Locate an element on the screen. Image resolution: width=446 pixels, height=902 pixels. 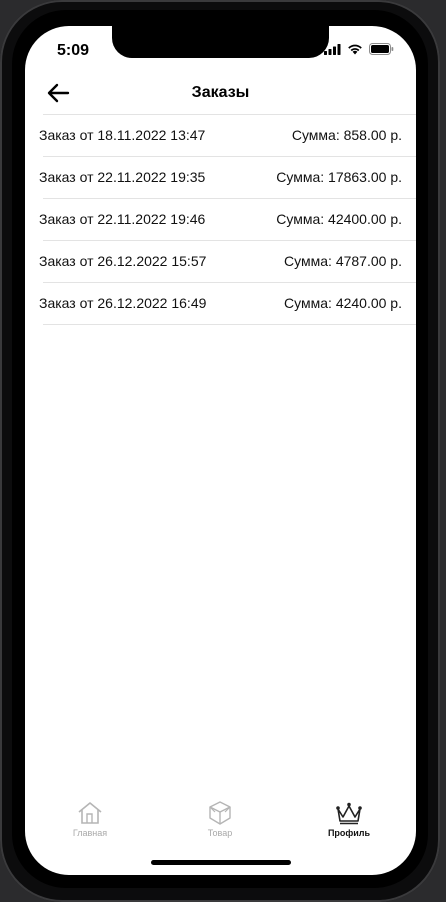
order-label: Заказ от 22.11.2022 19:46 is located at coordinates (122, 219).